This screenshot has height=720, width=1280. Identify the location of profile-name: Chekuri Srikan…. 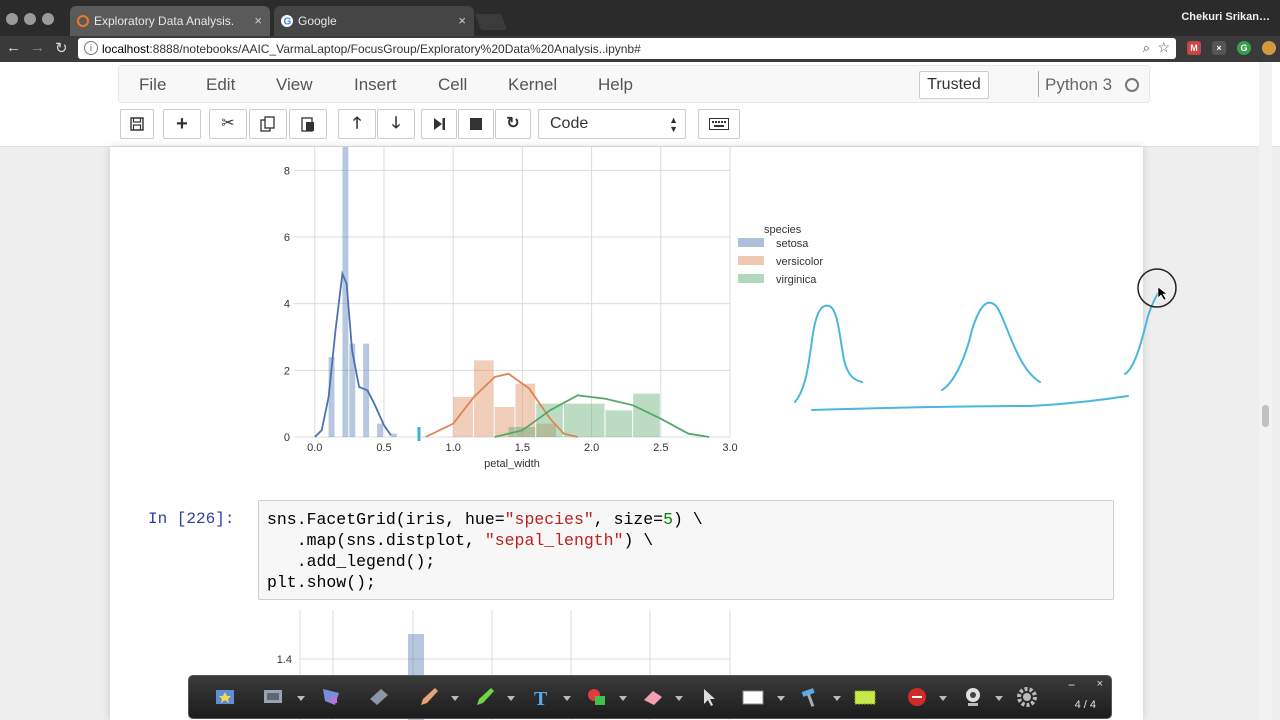
(1225, 17).